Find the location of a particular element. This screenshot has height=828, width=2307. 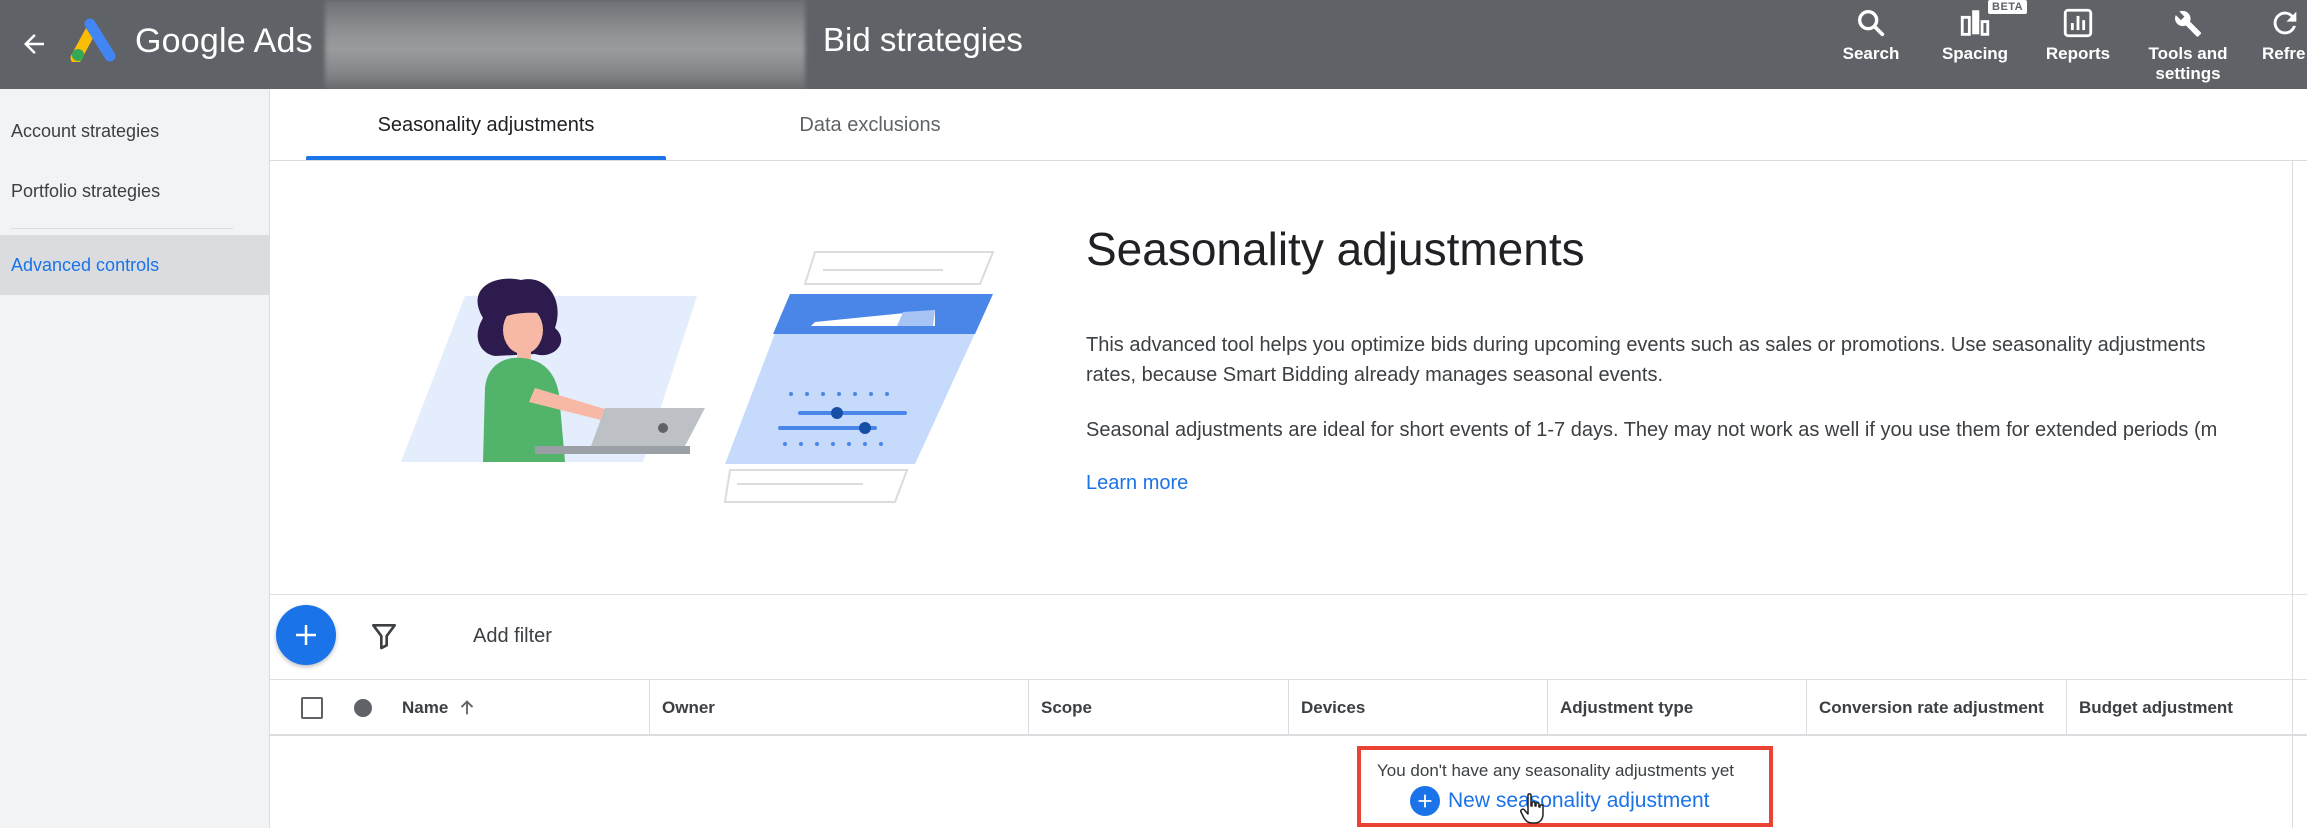

spacing-tool-label: Spacing is located at coordinates (1975, 53).